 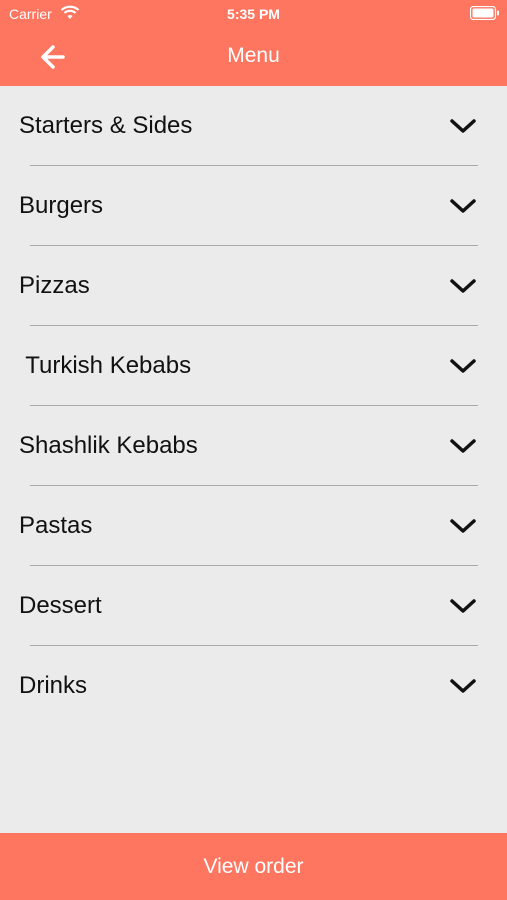 What do you see at coordinates (253, 286) in the screenshot?
I see `menu-item-pizzas: Pizzas` at bounding box center [253, 286].